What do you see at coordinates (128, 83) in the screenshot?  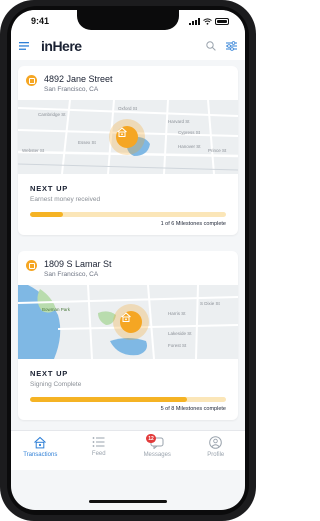 I see `card-header: 4892 Jane Street San Francisco, CA` at bounding box center [128, 83].